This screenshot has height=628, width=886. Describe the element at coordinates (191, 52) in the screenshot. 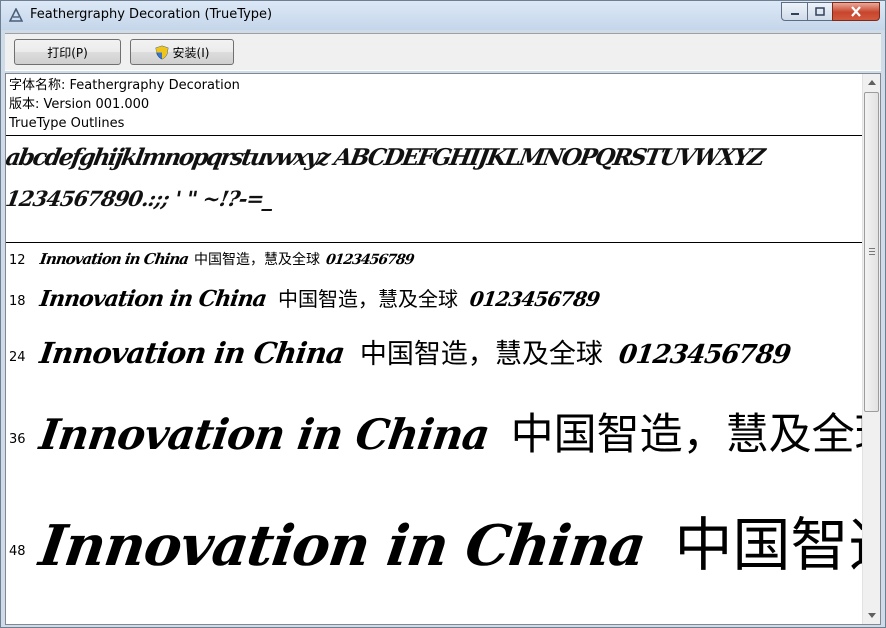

I see `install-button-label: 安装(I)` at that location.